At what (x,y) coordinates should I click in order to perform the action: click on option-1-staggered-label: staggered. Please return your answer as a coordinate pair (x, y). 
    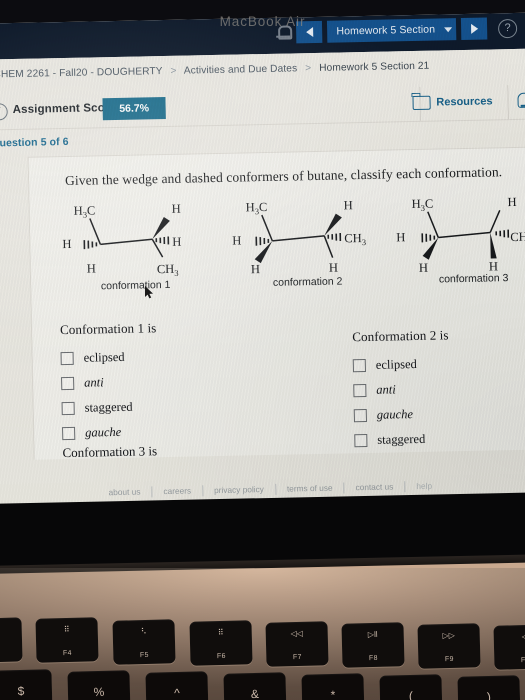
    Looking at the image, I should click on (108, 407).